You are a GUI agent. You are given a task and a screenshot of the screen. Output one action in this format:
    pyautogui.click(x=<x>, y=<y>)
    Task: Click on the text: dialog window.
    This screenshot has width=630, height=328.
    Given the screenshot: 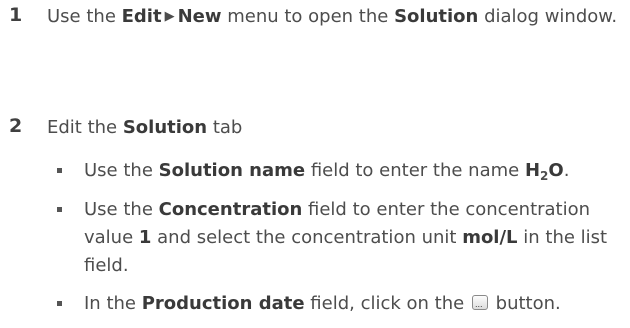 What is the action you would take?
    pyautogui.click(x=548, y=16)
    